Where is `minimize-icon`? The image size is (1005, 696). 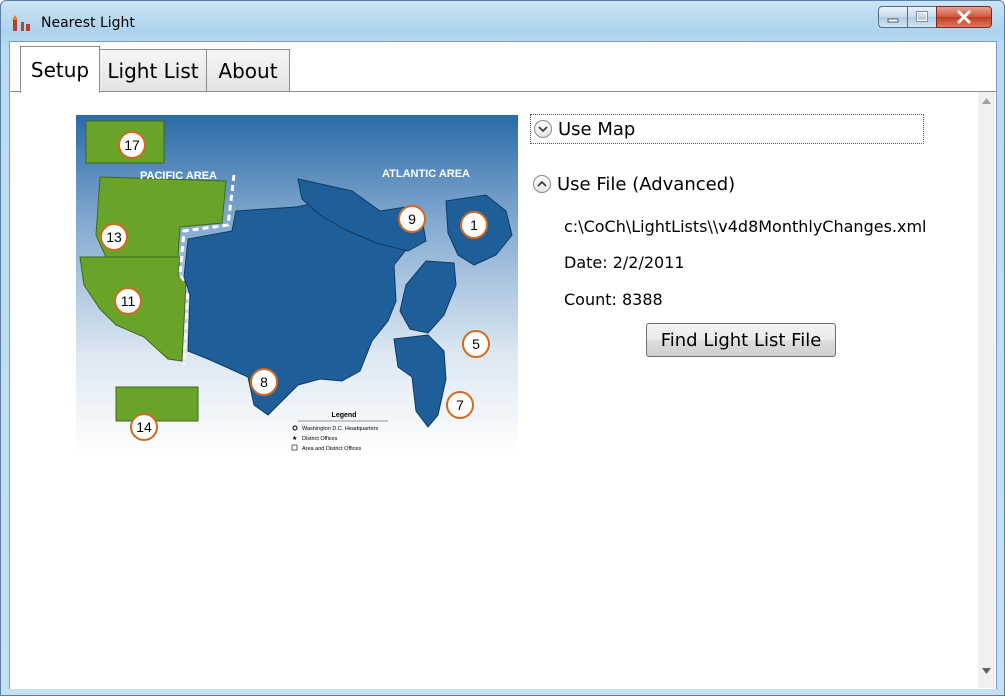 minimize-icon is located at coordinates (893, 20).